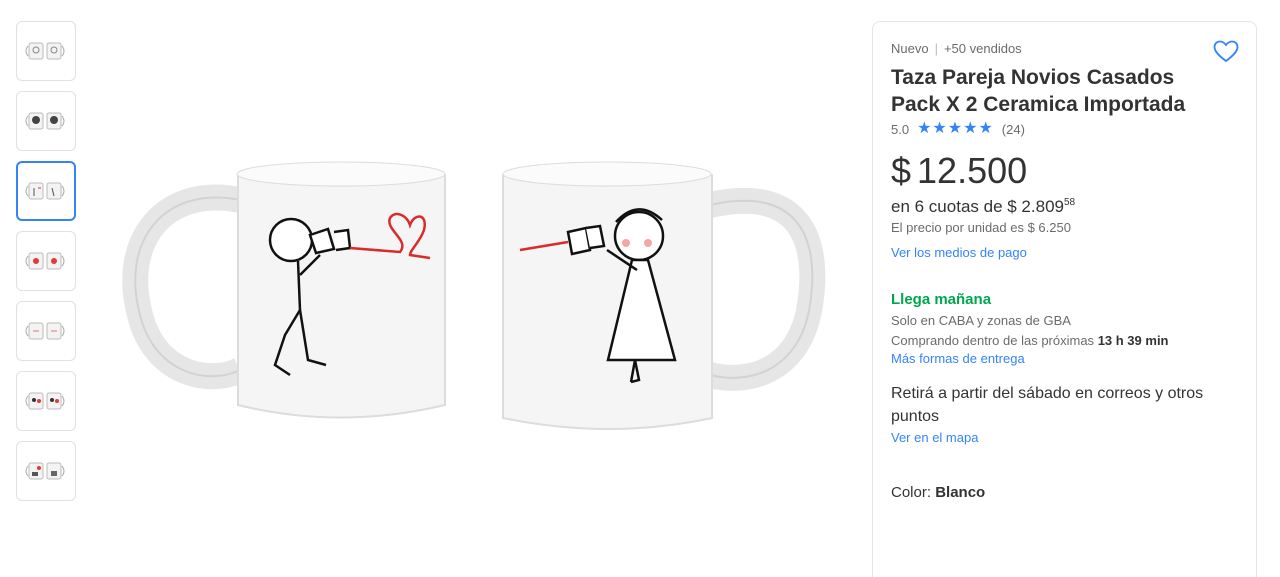 The image size is (1280, 577). Describe the element at coordinates (901, 170) in the screenshot. I see `price-currency: $` at that location.